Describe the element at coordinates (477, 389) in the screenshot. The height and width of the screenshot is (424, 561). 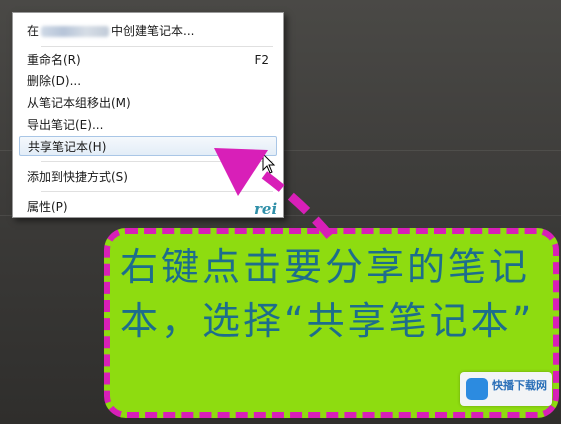
I see `logo-mark-icon` at that location.